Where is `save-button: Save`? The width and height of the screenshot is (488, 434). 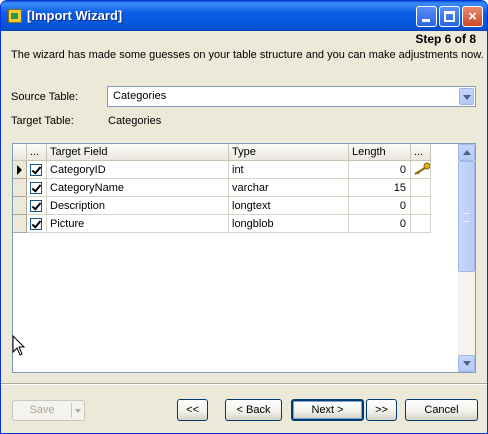 save-button: Save is located at coordinates (42, 410).